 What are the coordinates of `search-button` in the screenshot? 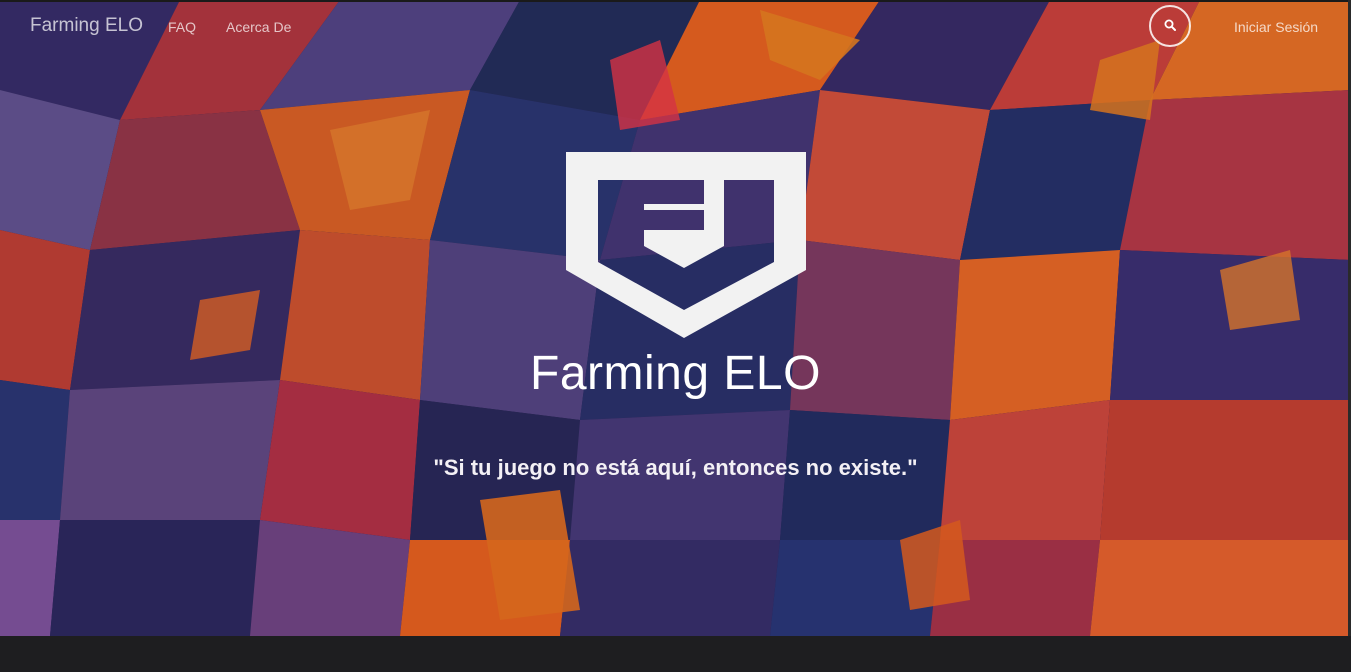 It's located at (1170, 26).